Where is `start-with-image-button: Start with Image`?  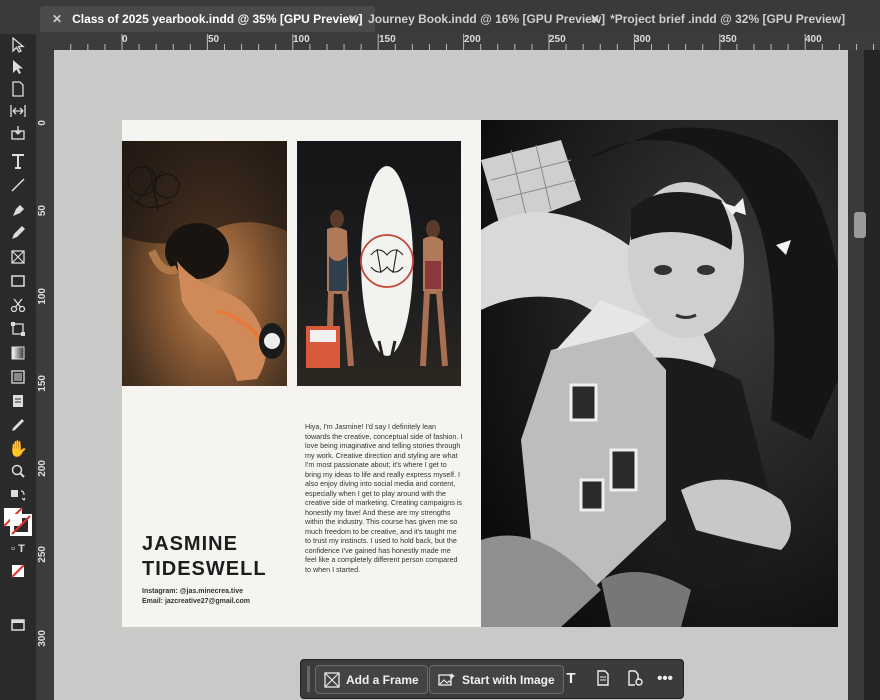
start-with-image-button: Start with Image is located at coordinates (496, 679).